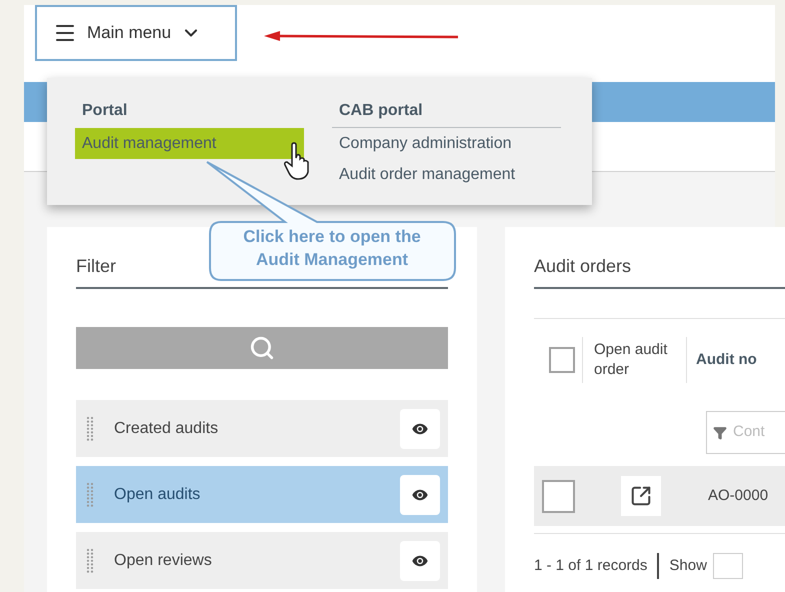 This screenshot has width=785, height=592. Describe the element at coordinates (189, 143) in the screenshot. I see `menu-item: Audit management` at that location.